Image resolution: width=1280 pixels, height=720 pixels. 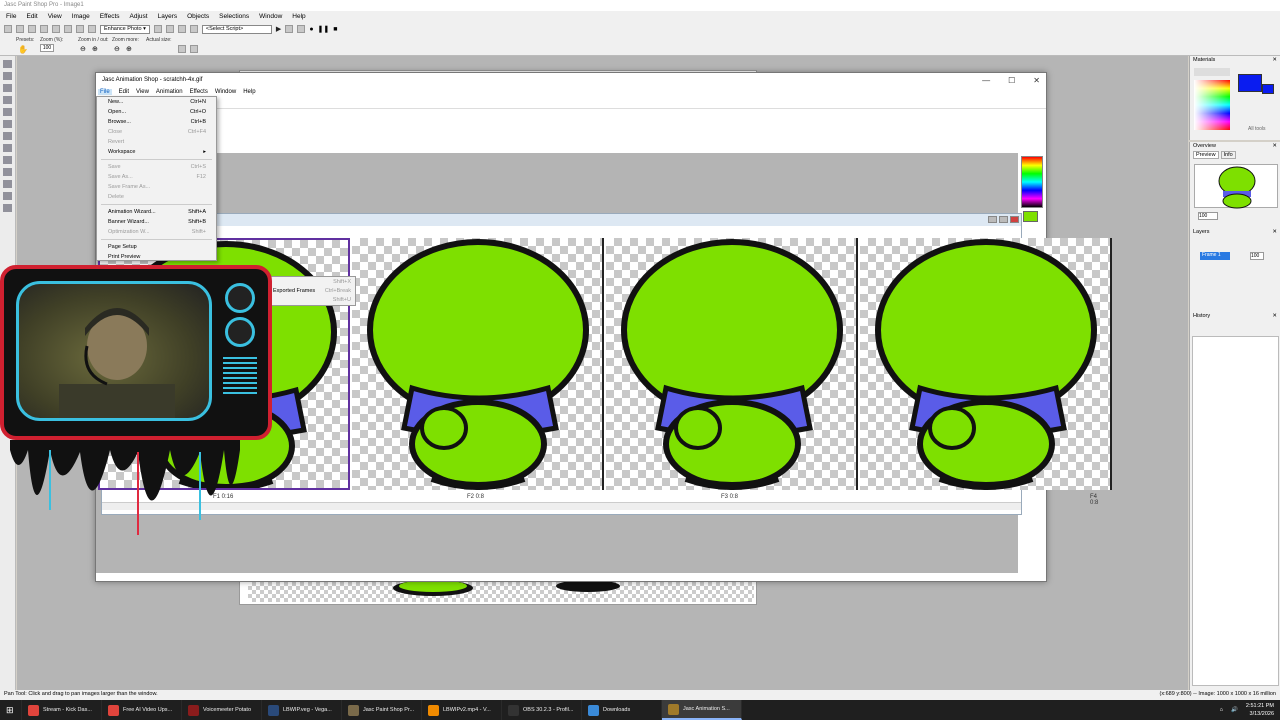 I want to click on anim-menu-help: Help, so click(x=249, y=92).